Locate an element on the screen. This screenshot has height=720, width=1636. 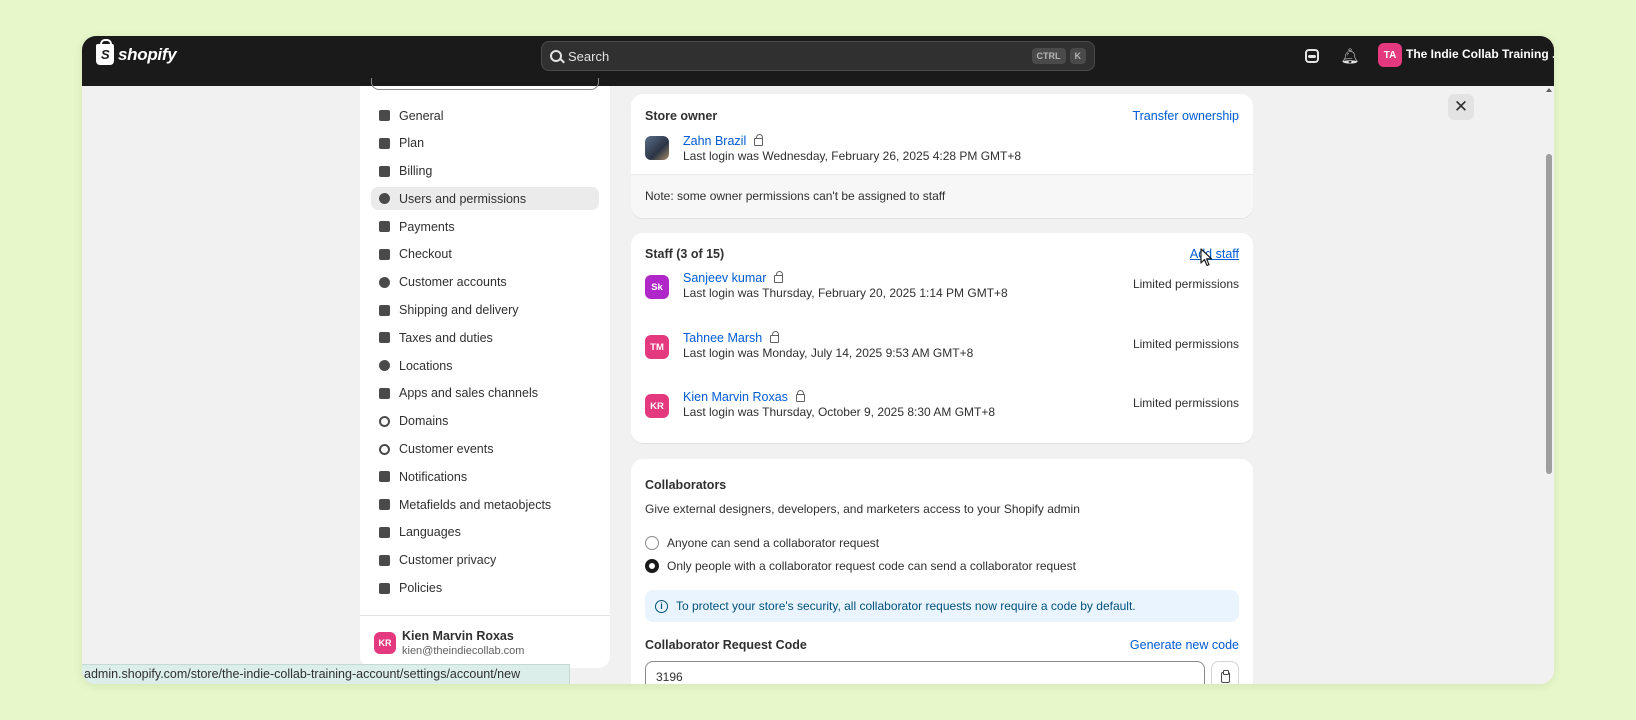
sidebar-item-label: Customer privacy is located at coordinates (448, 560).